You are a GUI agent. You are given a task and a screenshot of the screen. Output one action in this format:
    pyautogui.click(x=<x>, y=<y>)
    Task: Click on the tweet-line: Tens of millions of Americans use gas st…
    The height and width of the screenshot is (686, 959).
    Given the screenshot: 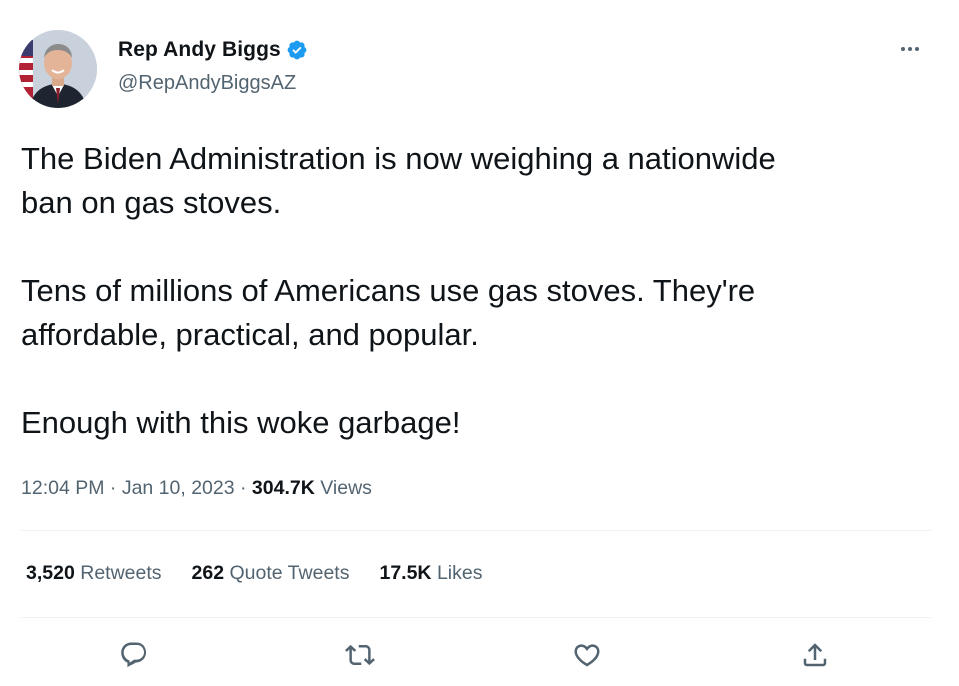 What is the action you would take?
    pyautogui.click(x=388, y=290)
    